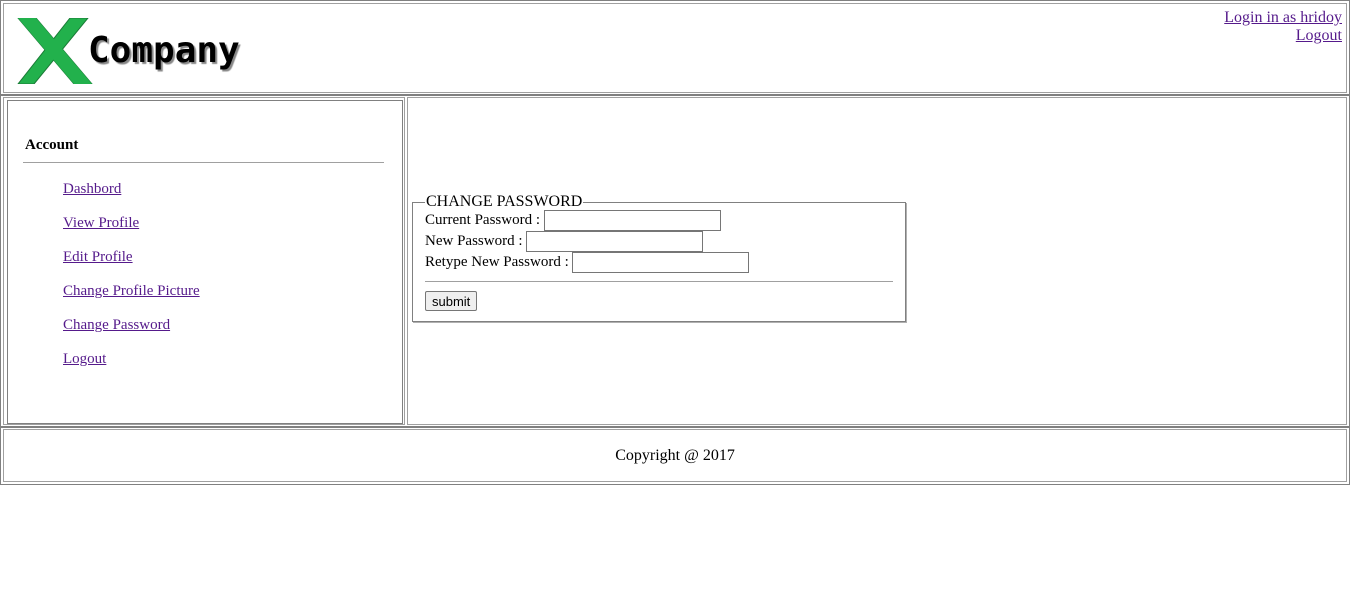 The height and width of the screenshot is (613, 1354). Describe the element at coordinates (451, 301) in the screenshot. I see `submit-button: submit` at that location.